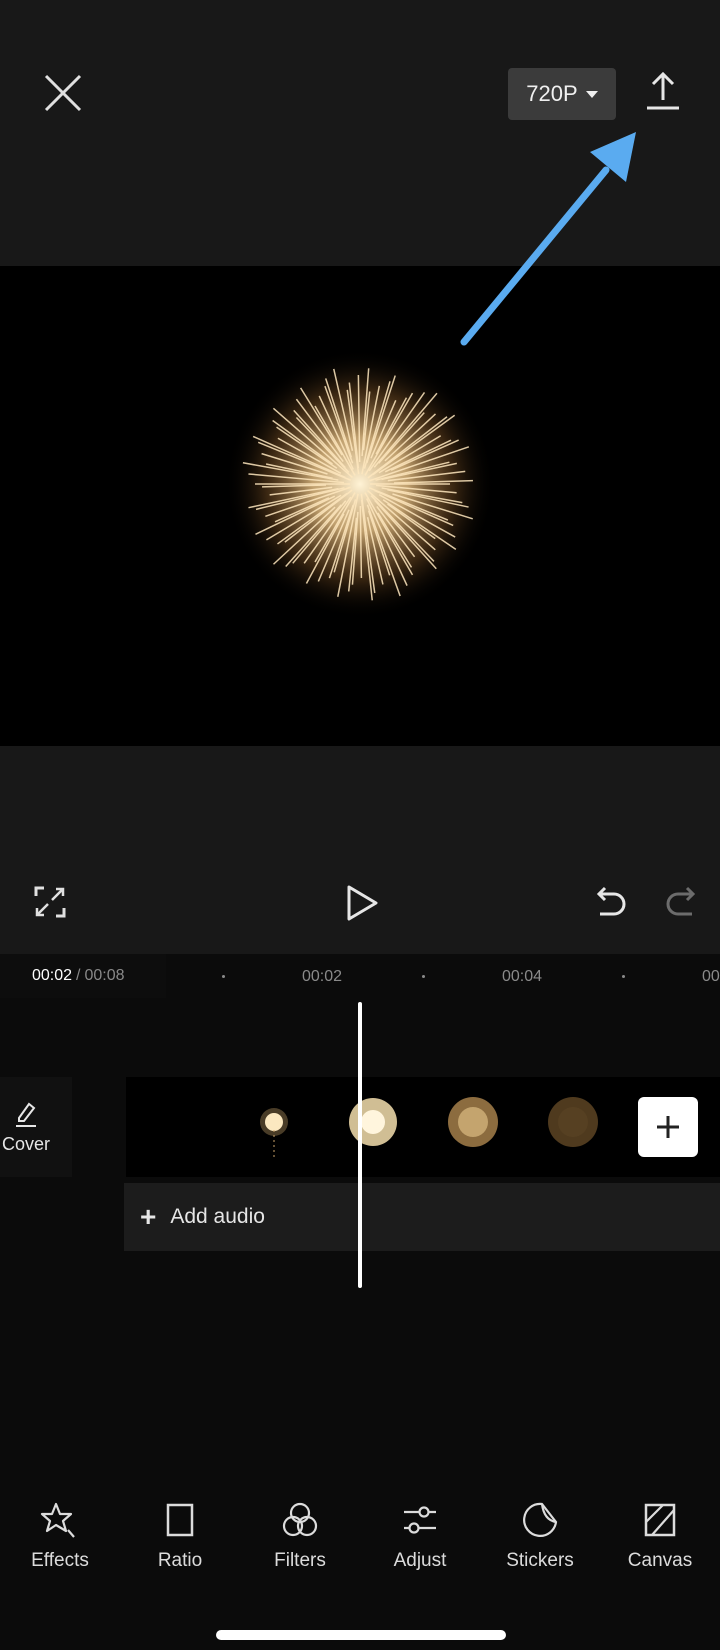 The width and height of the screenshot is (720, 1650). I want to click on close-icon, so click(63, 93).